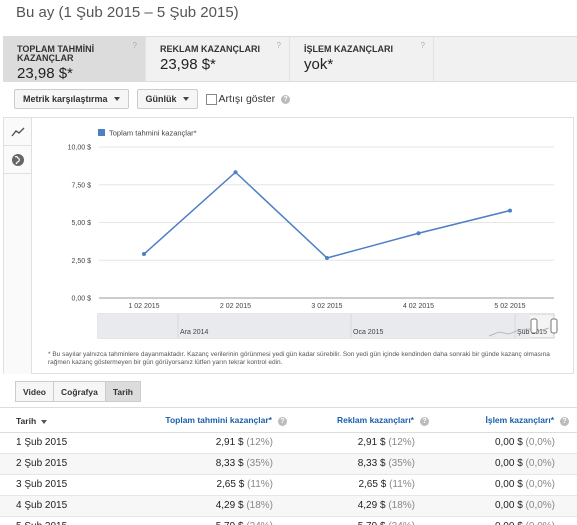 This screenshot has height=525, width=577. I want to click on timeline-label: Oca 2015, so click(368, 332).